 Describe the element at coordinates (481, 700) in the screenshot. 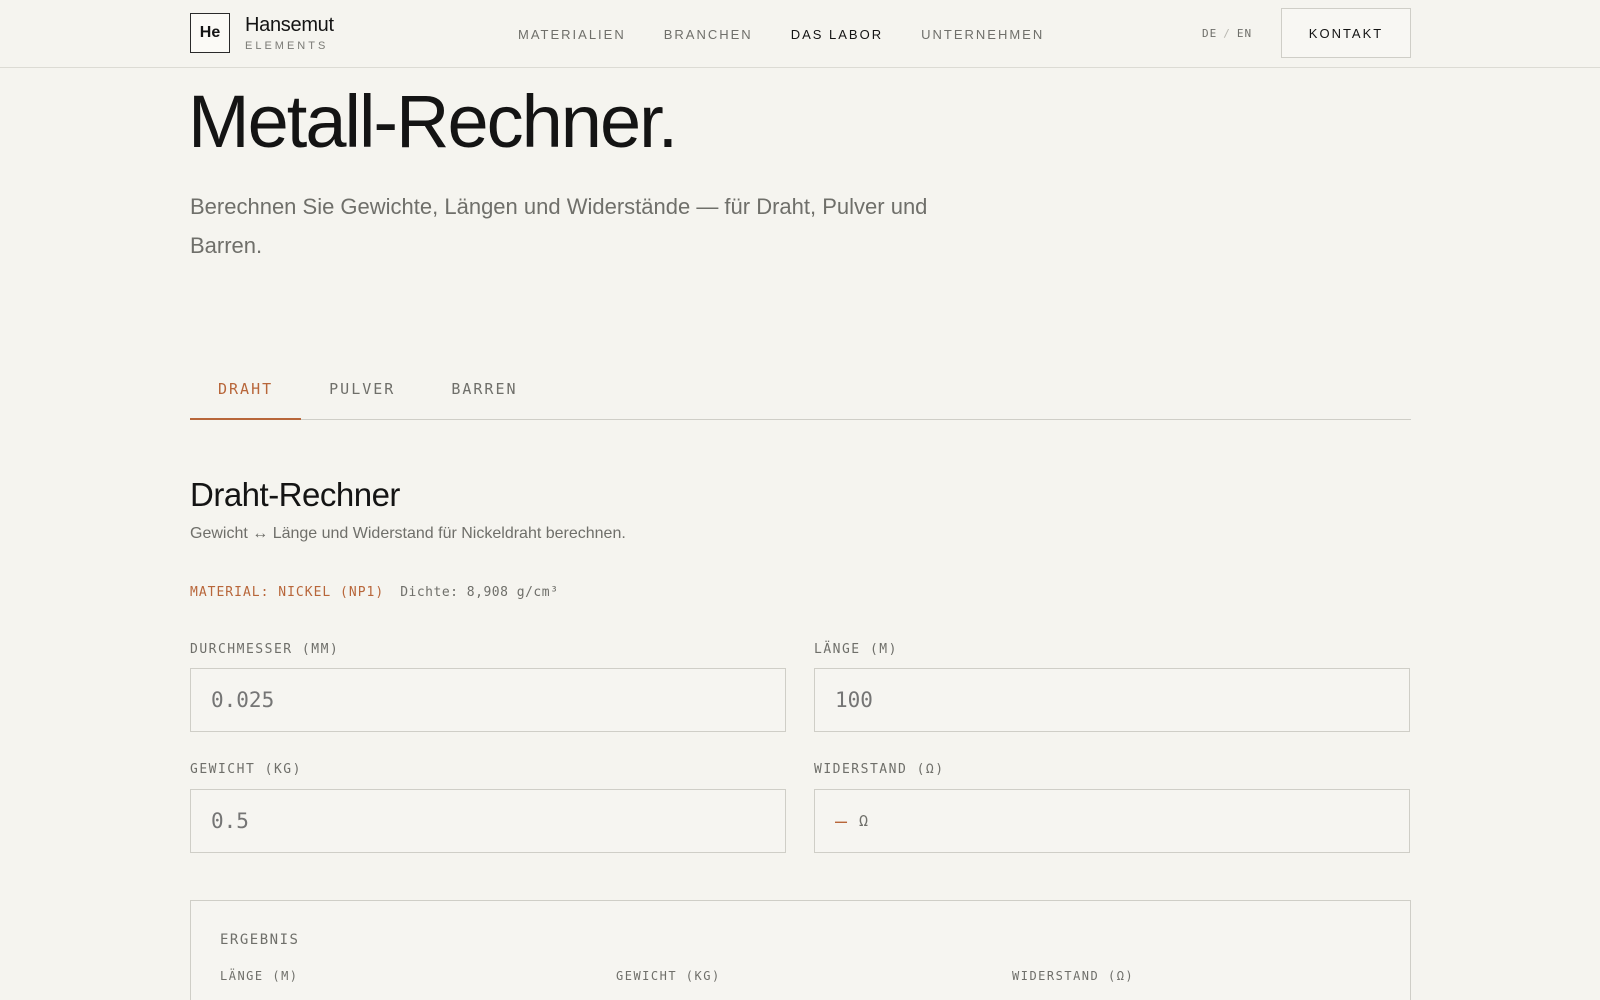

I see `diameter-input` at that location.